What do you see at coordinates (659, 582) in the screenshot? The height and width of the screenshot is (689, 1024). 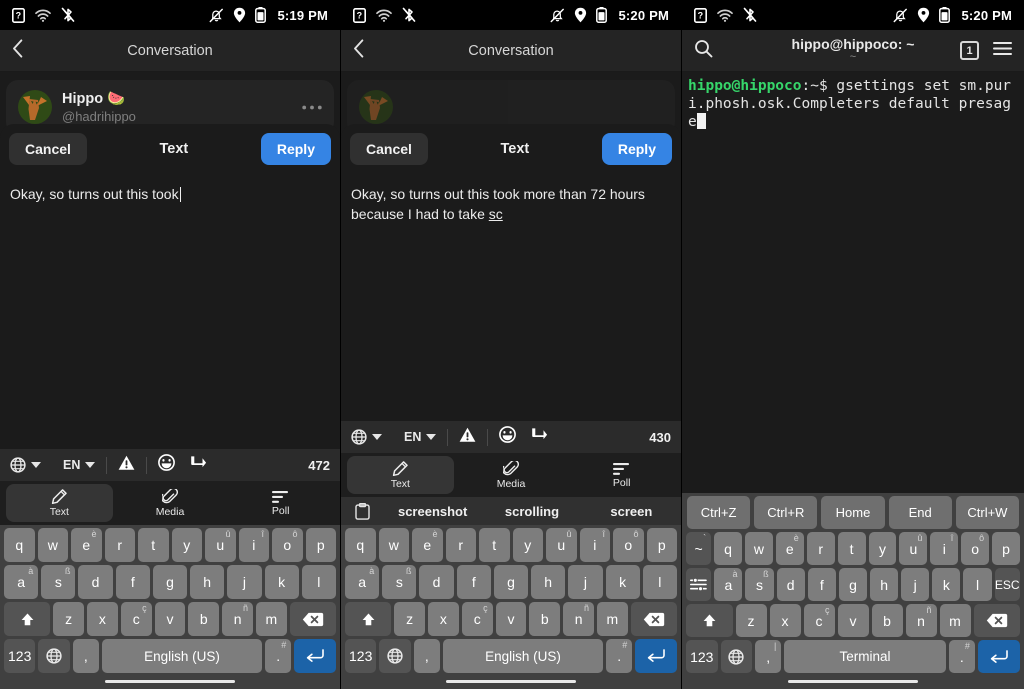 I see `key-l: l` at bounding box center [659, 582].